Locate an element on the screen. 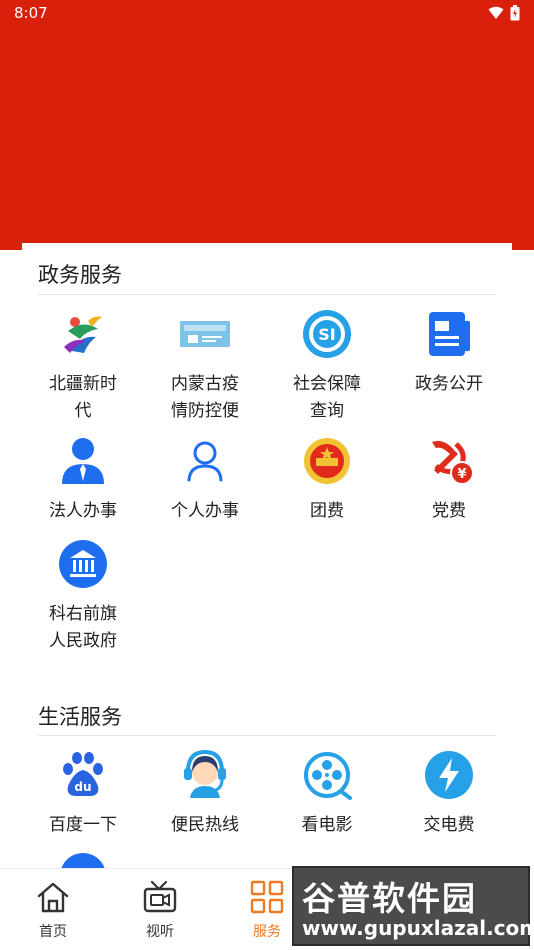 The height and width of the screenshot is (950, 534). service-label-line1: 科右前旗 is located at coordinates (83, 614).